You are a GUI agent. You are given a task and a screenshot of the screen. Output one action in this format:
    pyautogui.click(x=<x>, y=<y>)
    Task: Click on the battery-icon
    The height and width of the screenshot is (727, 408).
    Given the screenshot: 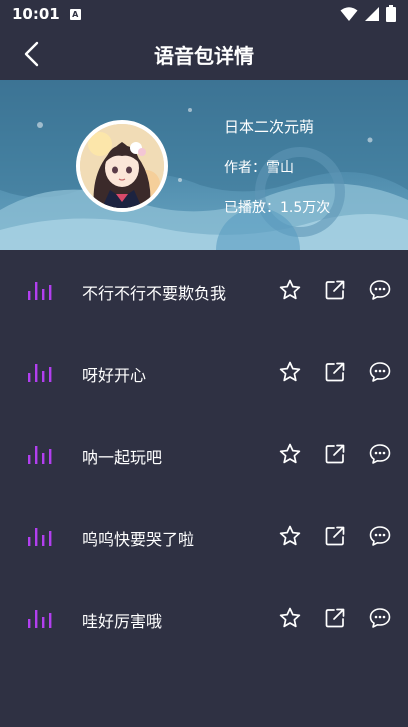 What is the action you would take?
    pyautogui.click(x=391, y=13)
    